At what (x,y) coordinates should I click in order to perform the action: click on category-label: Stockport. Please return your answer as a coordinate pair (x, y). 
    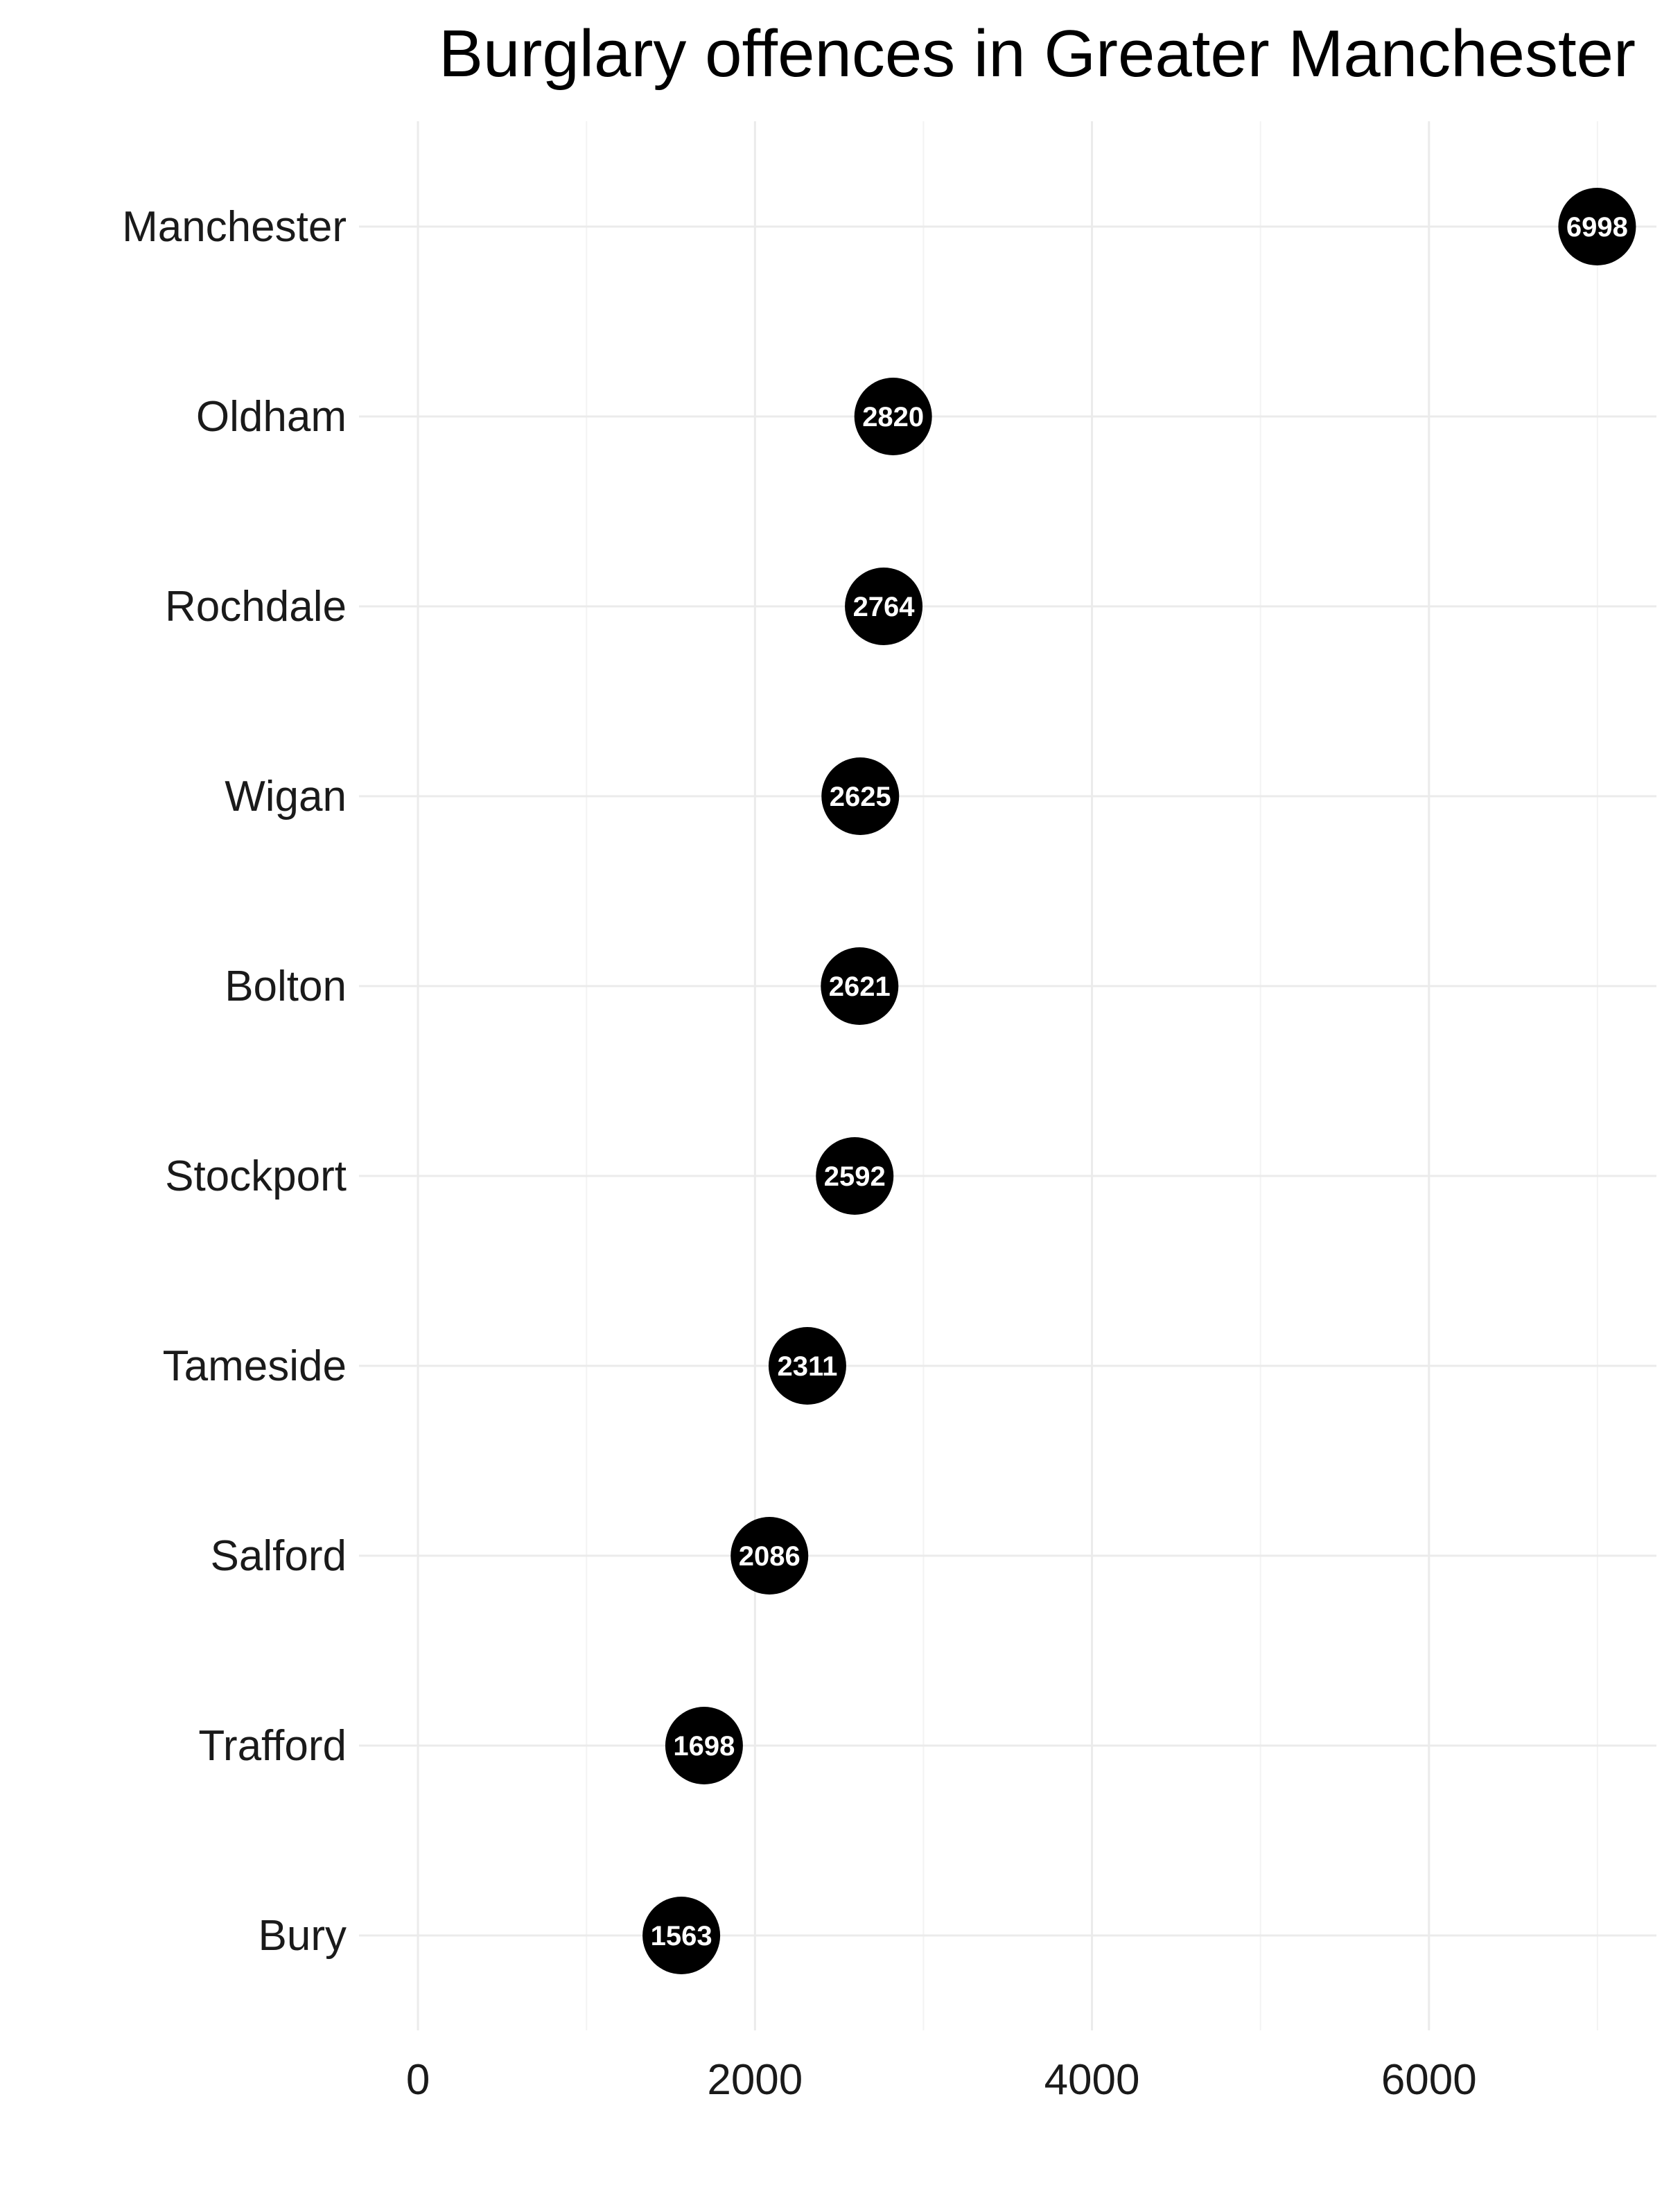
    Looking at the image, I should click on (256, 1176).